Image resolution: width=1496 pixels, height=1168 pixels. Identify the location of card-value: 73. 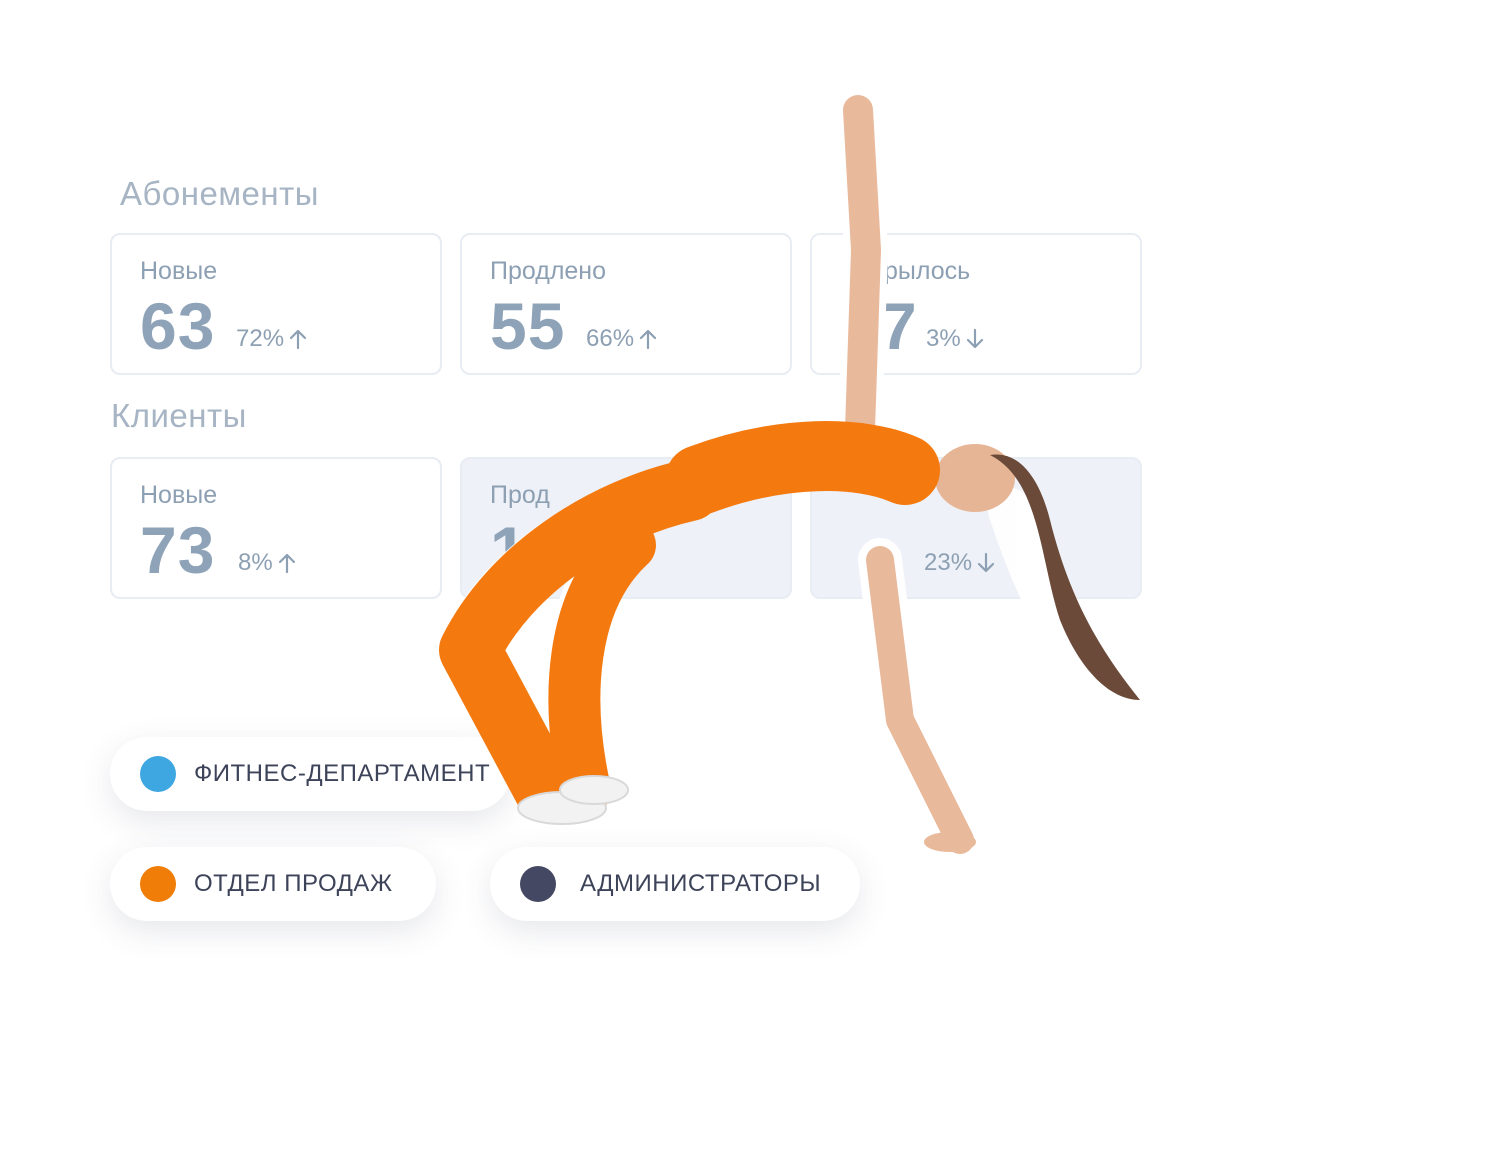
(178, 550).